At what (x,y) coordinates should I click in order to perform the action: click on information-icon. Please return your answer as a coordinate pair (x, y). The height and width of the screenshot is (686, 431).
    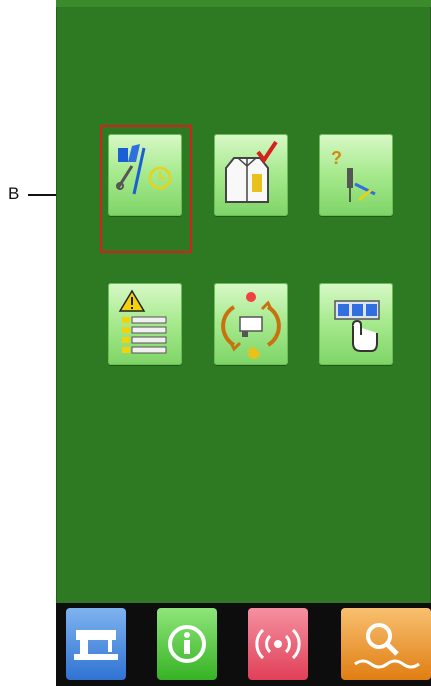
    Looking at the image, I should click on (187, 644).